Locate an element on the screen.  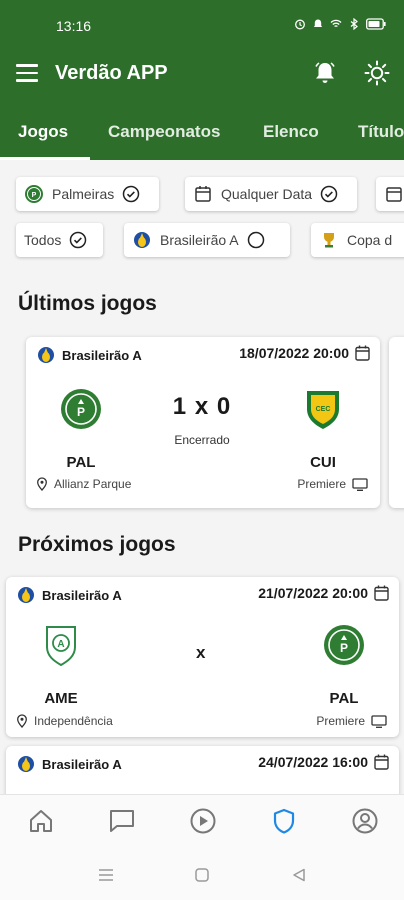
match-datetime-text: 21/07/2022 20:00 is located at coordinates (313, 593).